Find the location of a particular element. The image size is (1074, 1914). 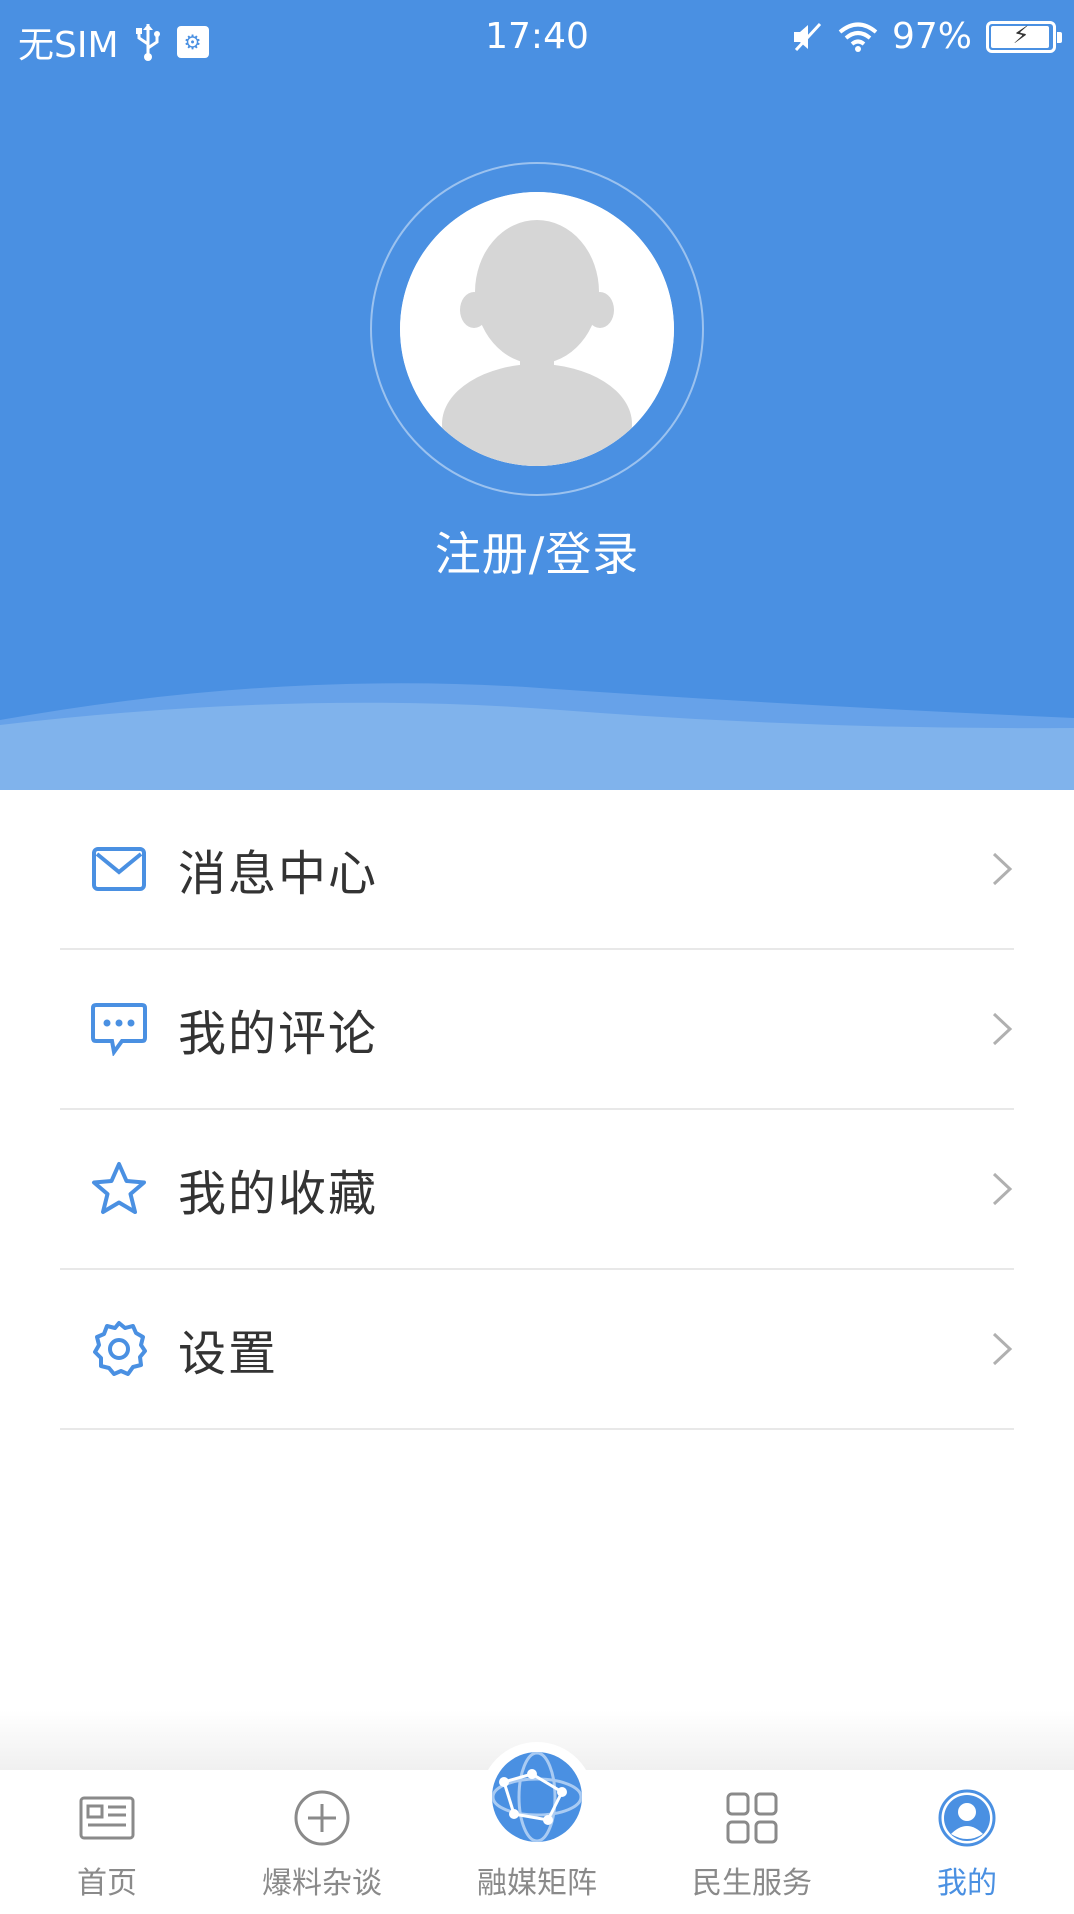

tab-label: 民生服务 is located at coordinates (752, 1883).